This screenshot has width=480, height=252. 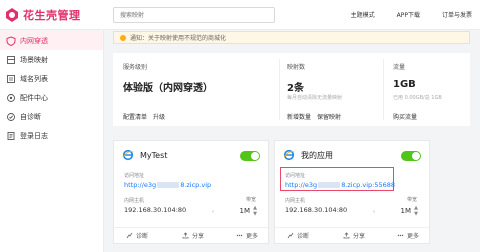 I want to click on stat-label: 映射数, so click(x=296, y=67).